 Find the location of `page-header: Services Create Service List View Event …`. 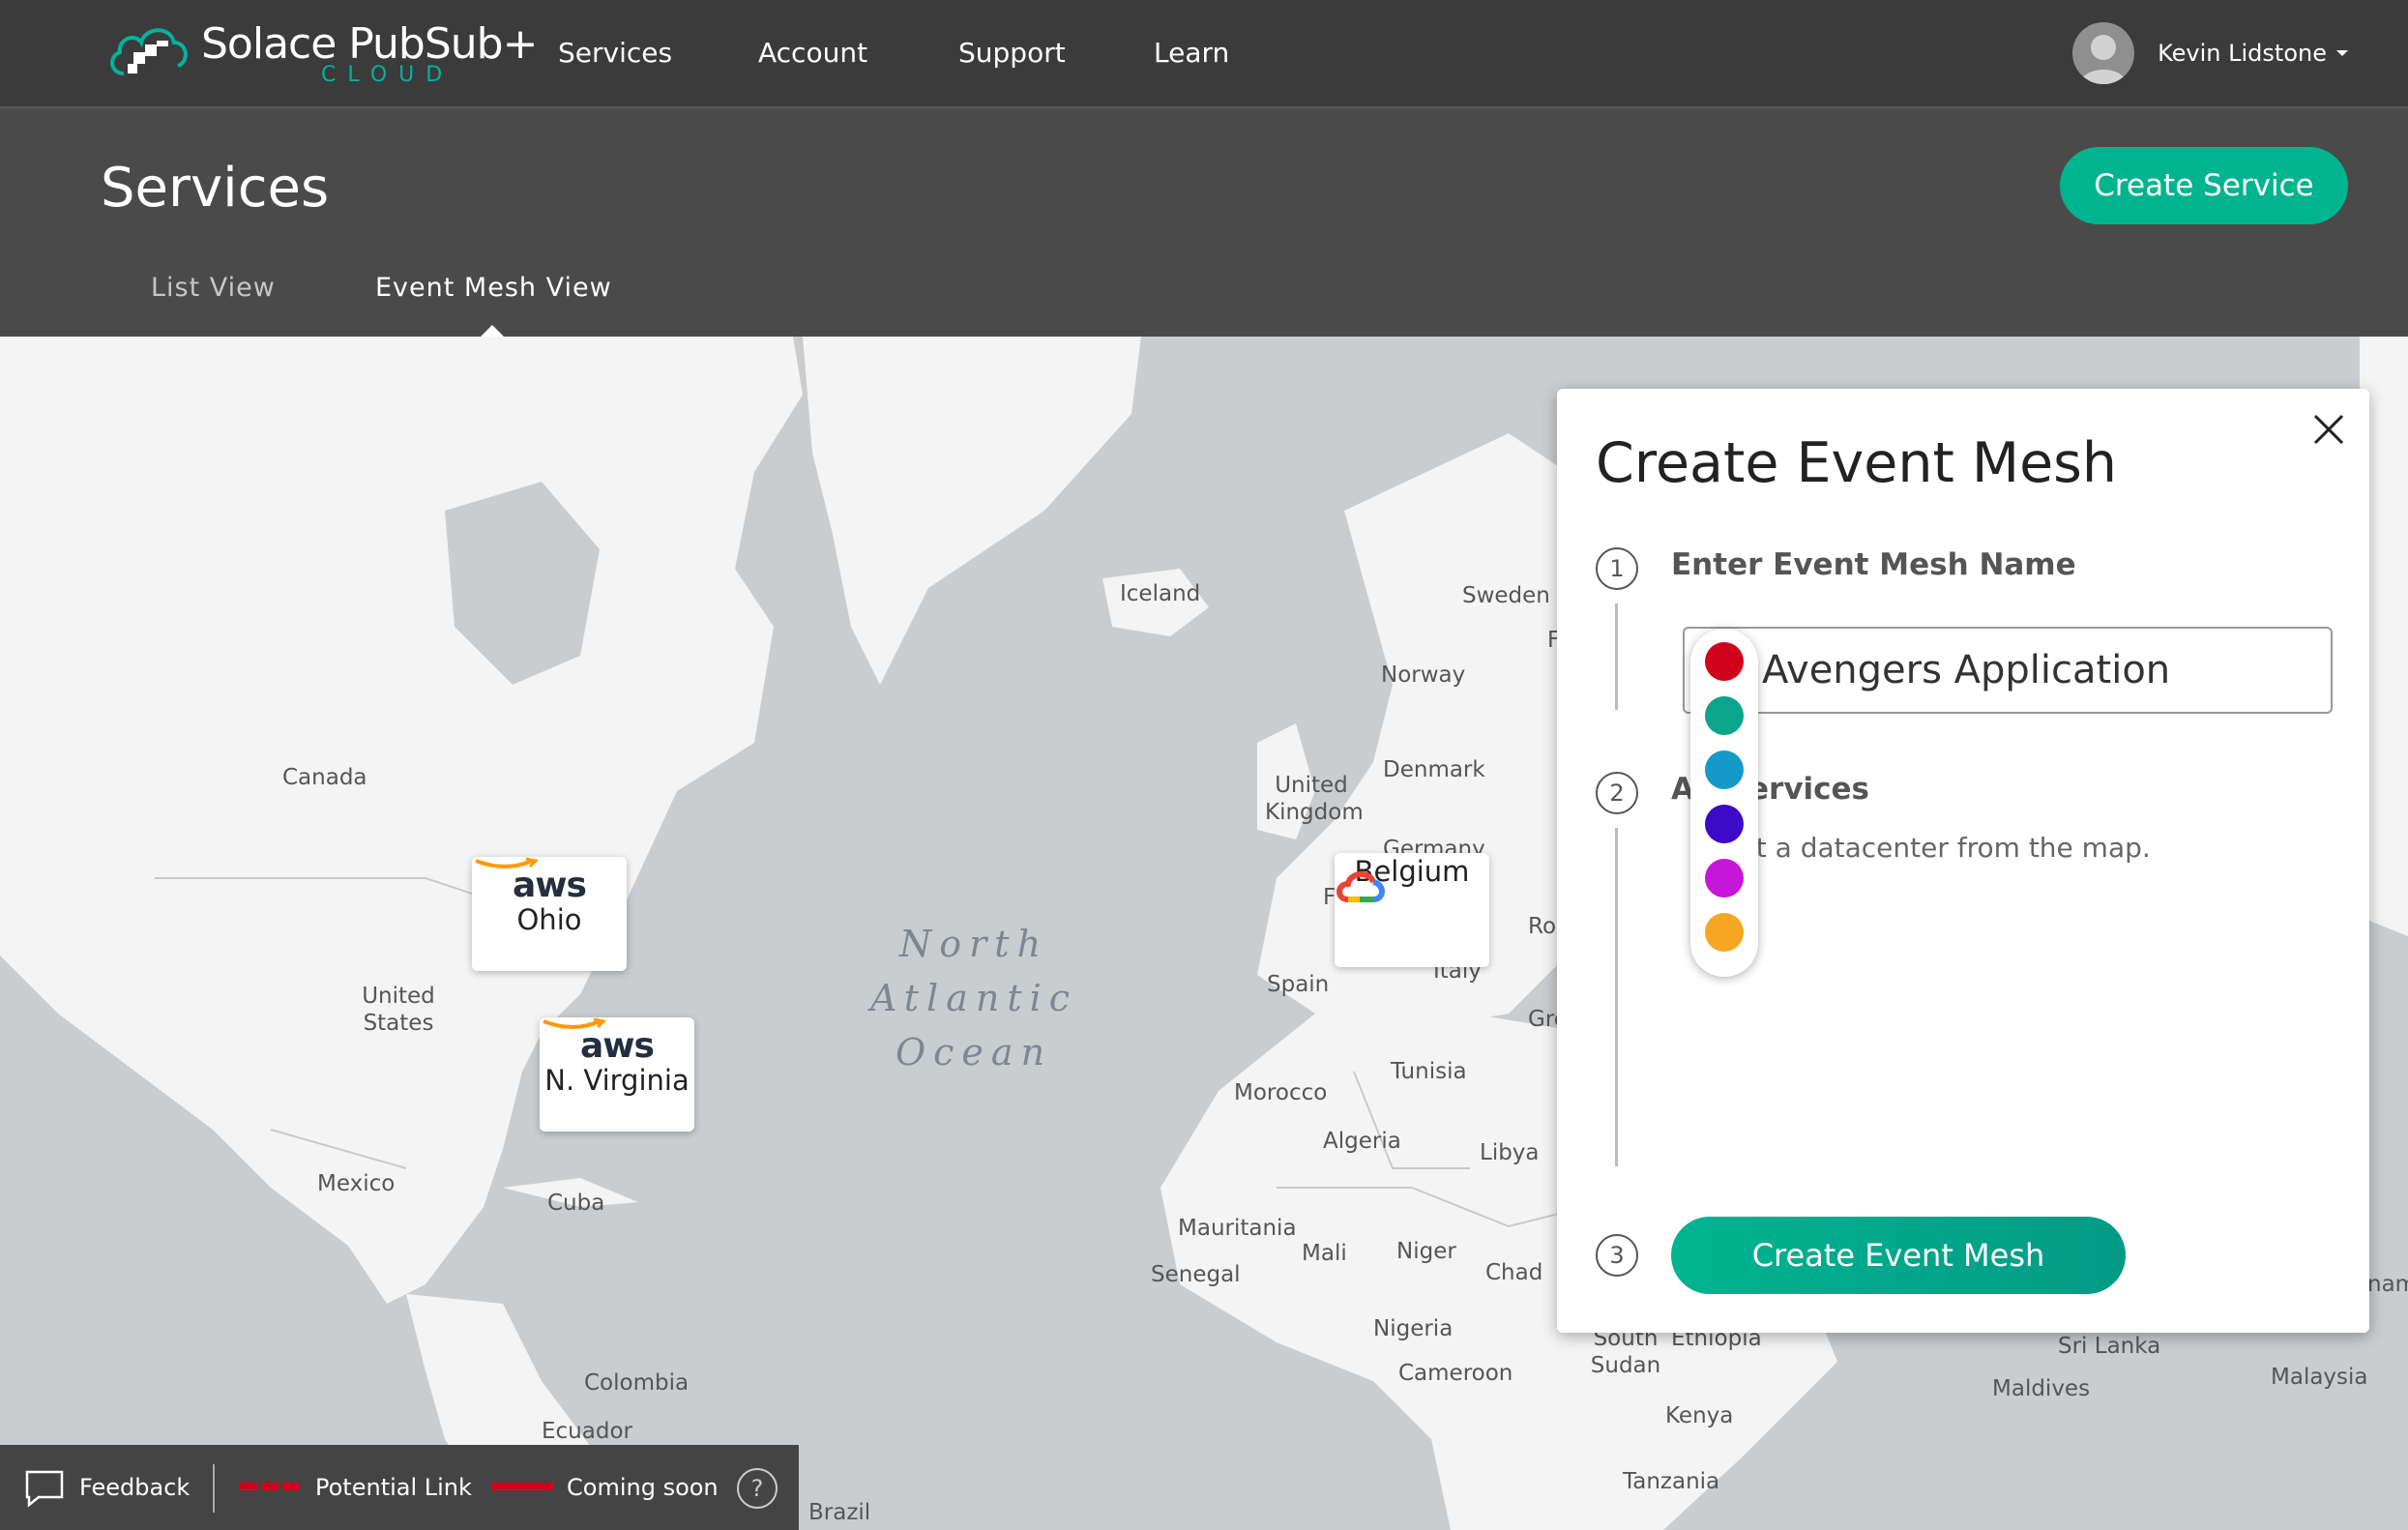

page-header: Services Create Service List View Event … is located at coordinates (1204, 223).